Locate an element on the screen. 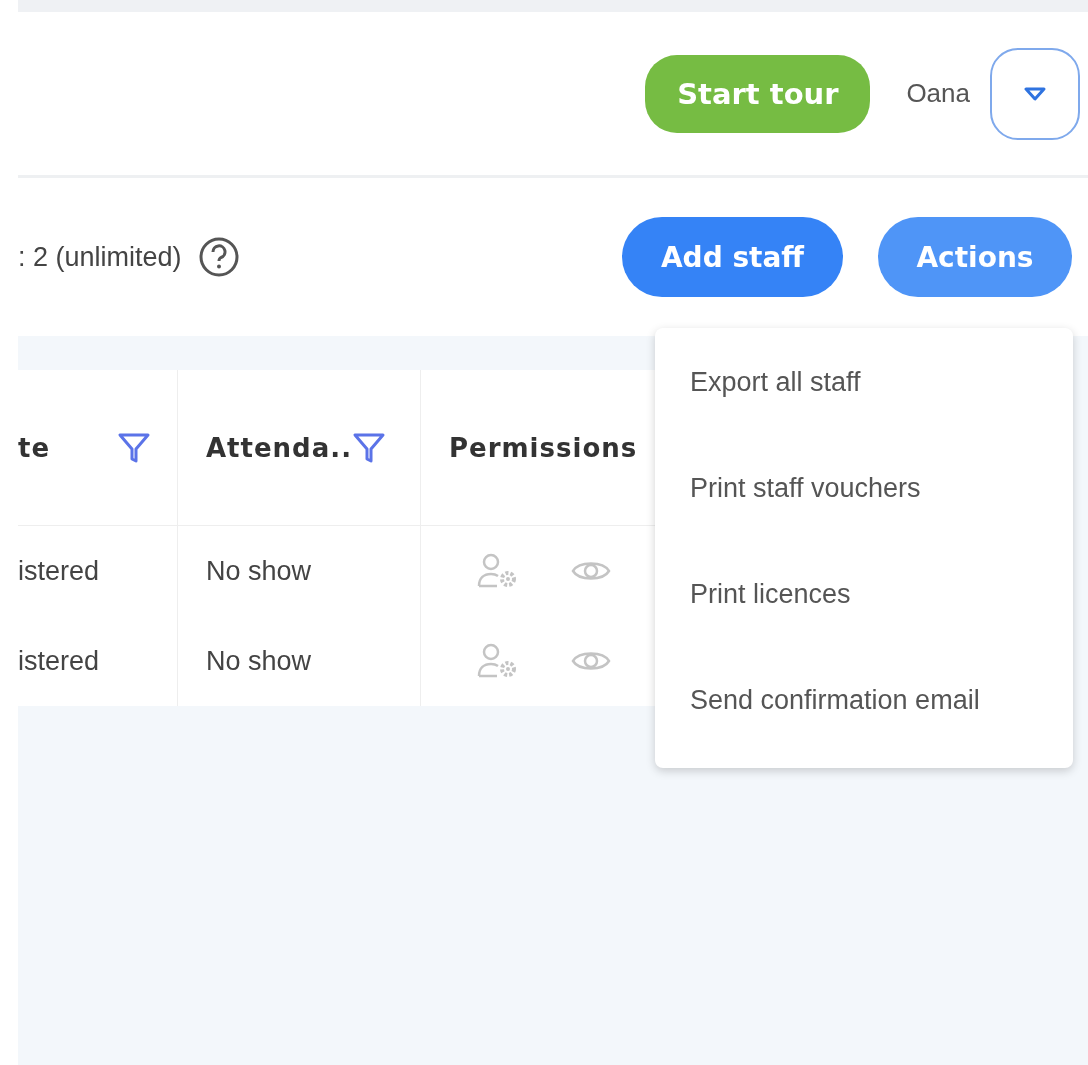 Image resolution: width=1088 pixels, height=1065 pixels. menu-item: Print licences is located at coordinates (864, 601).